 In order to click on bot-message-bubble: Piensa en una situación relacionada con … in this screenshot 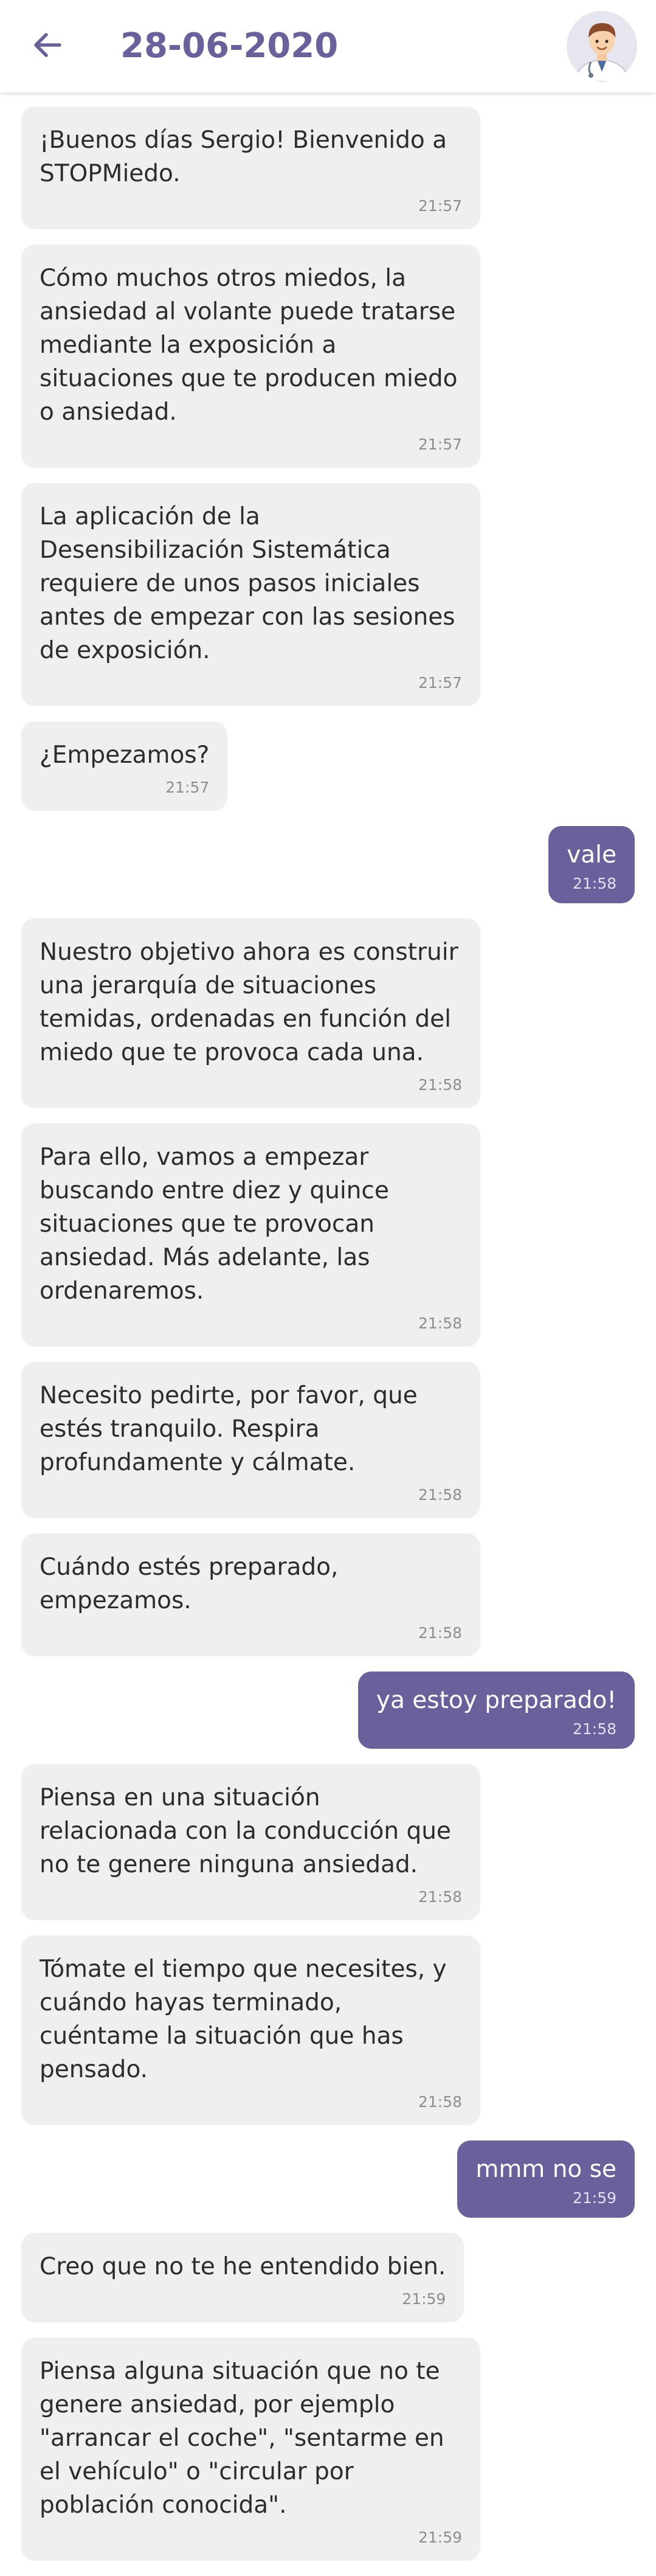, I will do `click(251, 1842)`.